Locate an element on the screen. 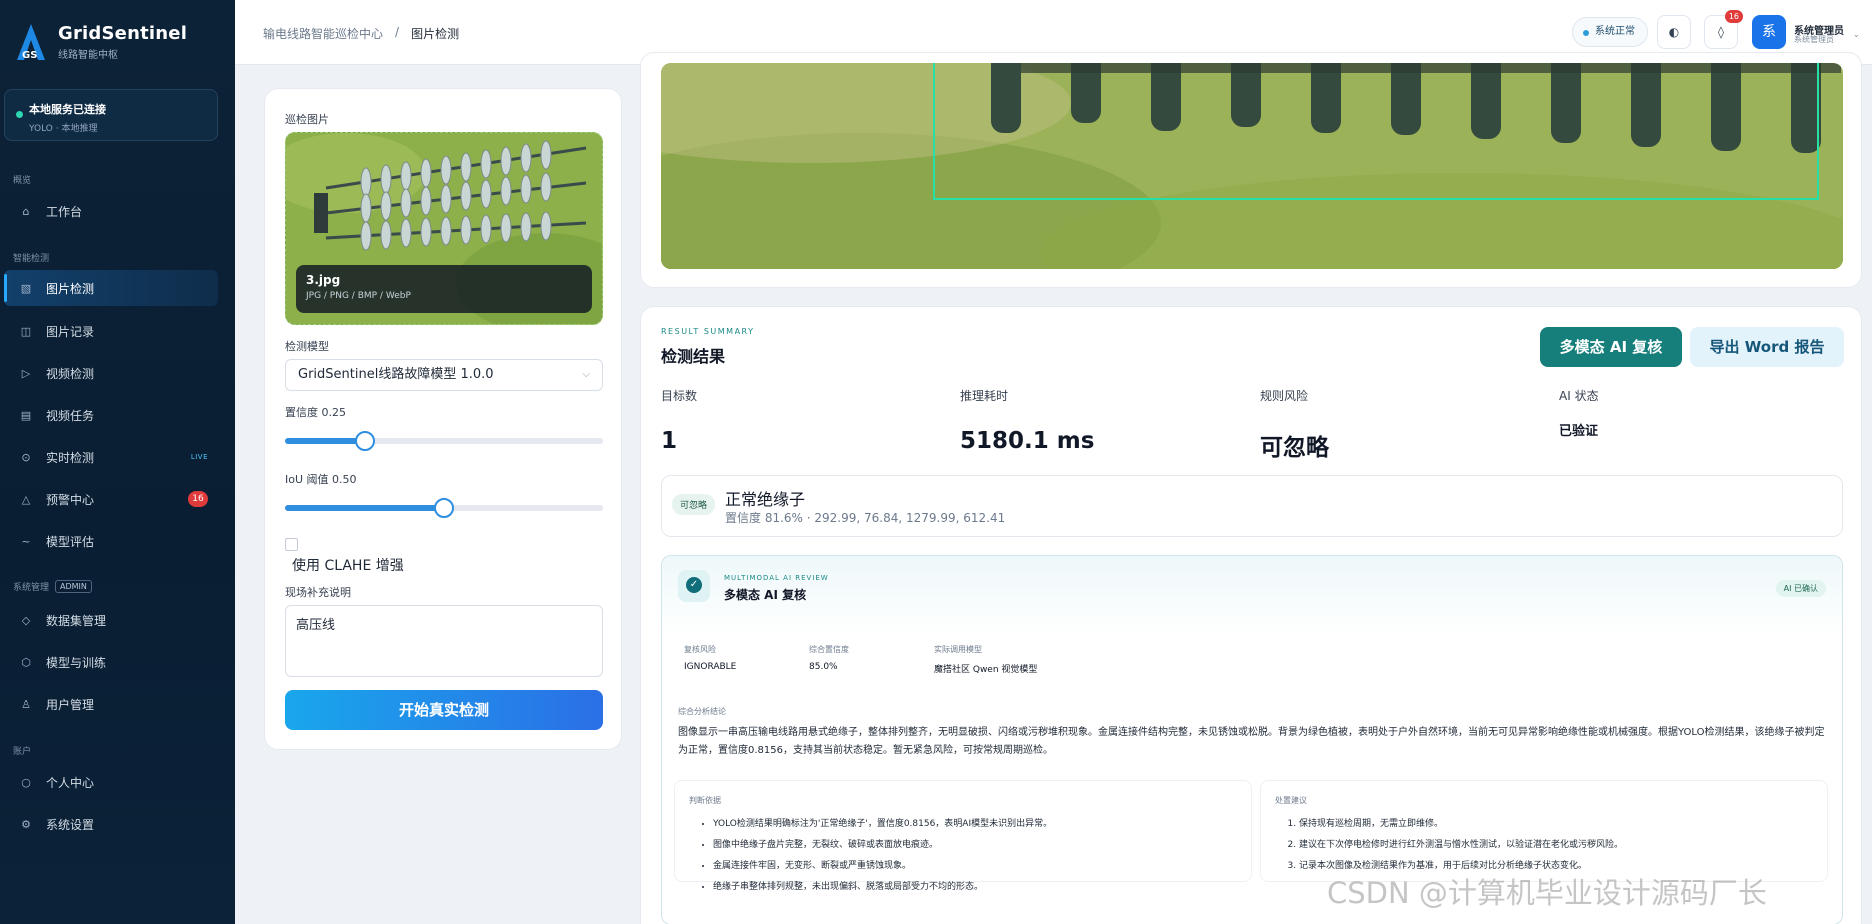  chevron-down-icon: ⌄ is located at coordinates (1856, 34).